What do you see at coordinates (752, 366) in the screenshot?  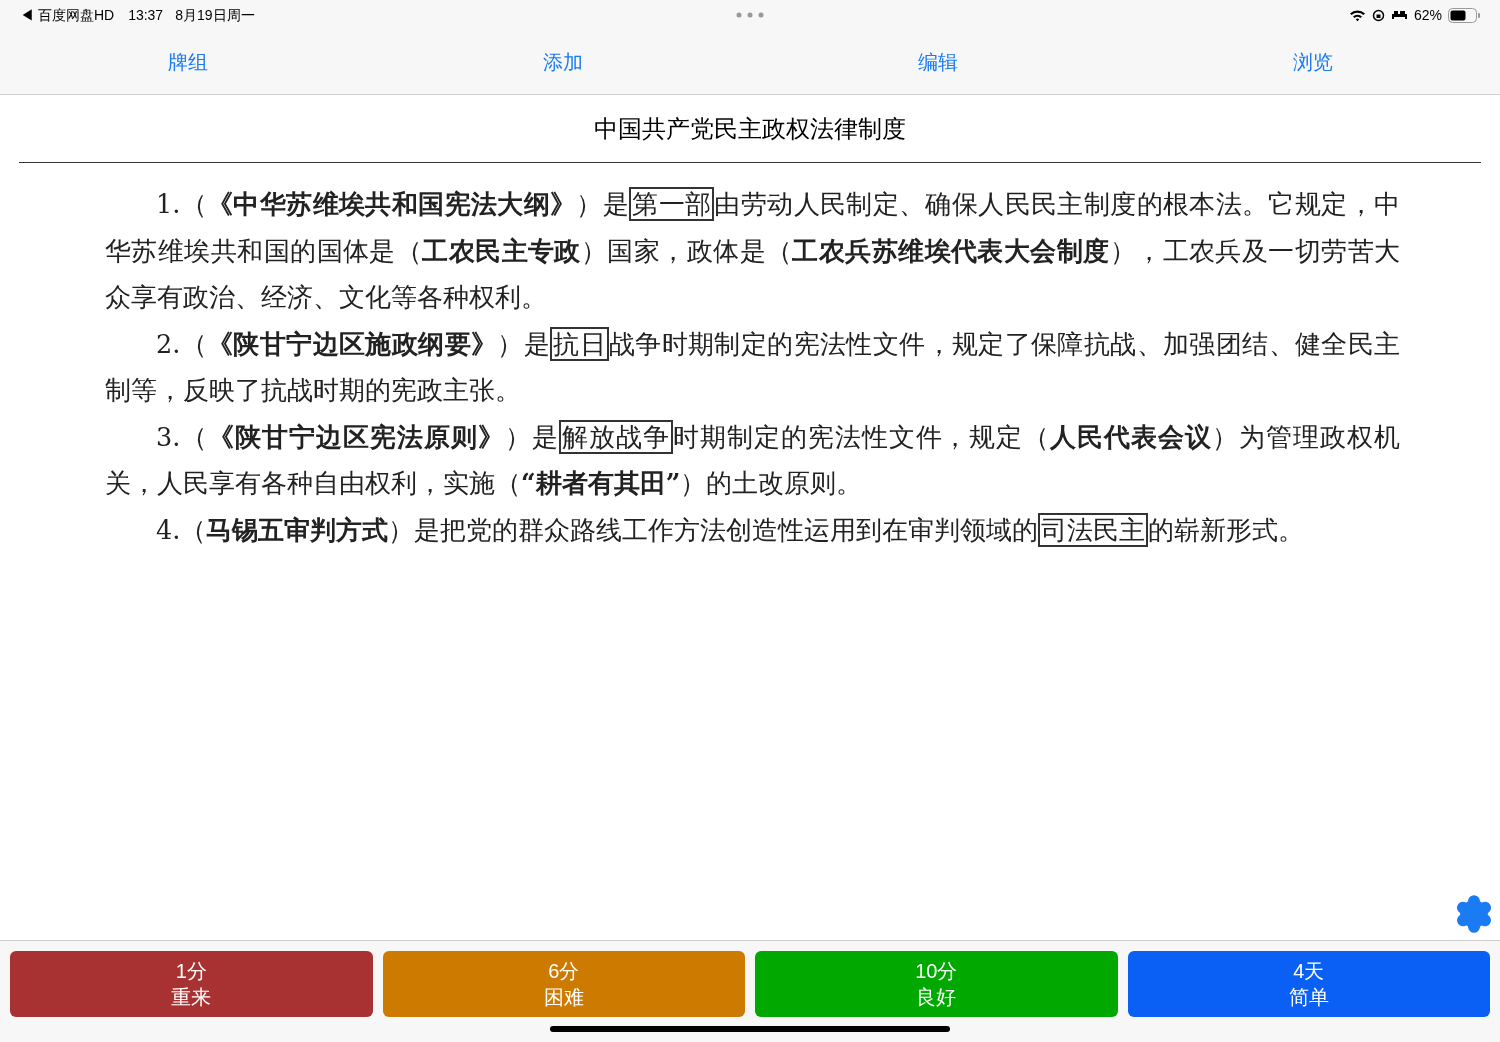 I see `card-paragraph: 2.（《陕甘宁边区施政纲要》）是抗日 战争时期制定的宪法性文件，规定了保障抗战、加强团结、健全民主制等，反映了抗战时期的宪政主张。` at bounding box center [752, 366].